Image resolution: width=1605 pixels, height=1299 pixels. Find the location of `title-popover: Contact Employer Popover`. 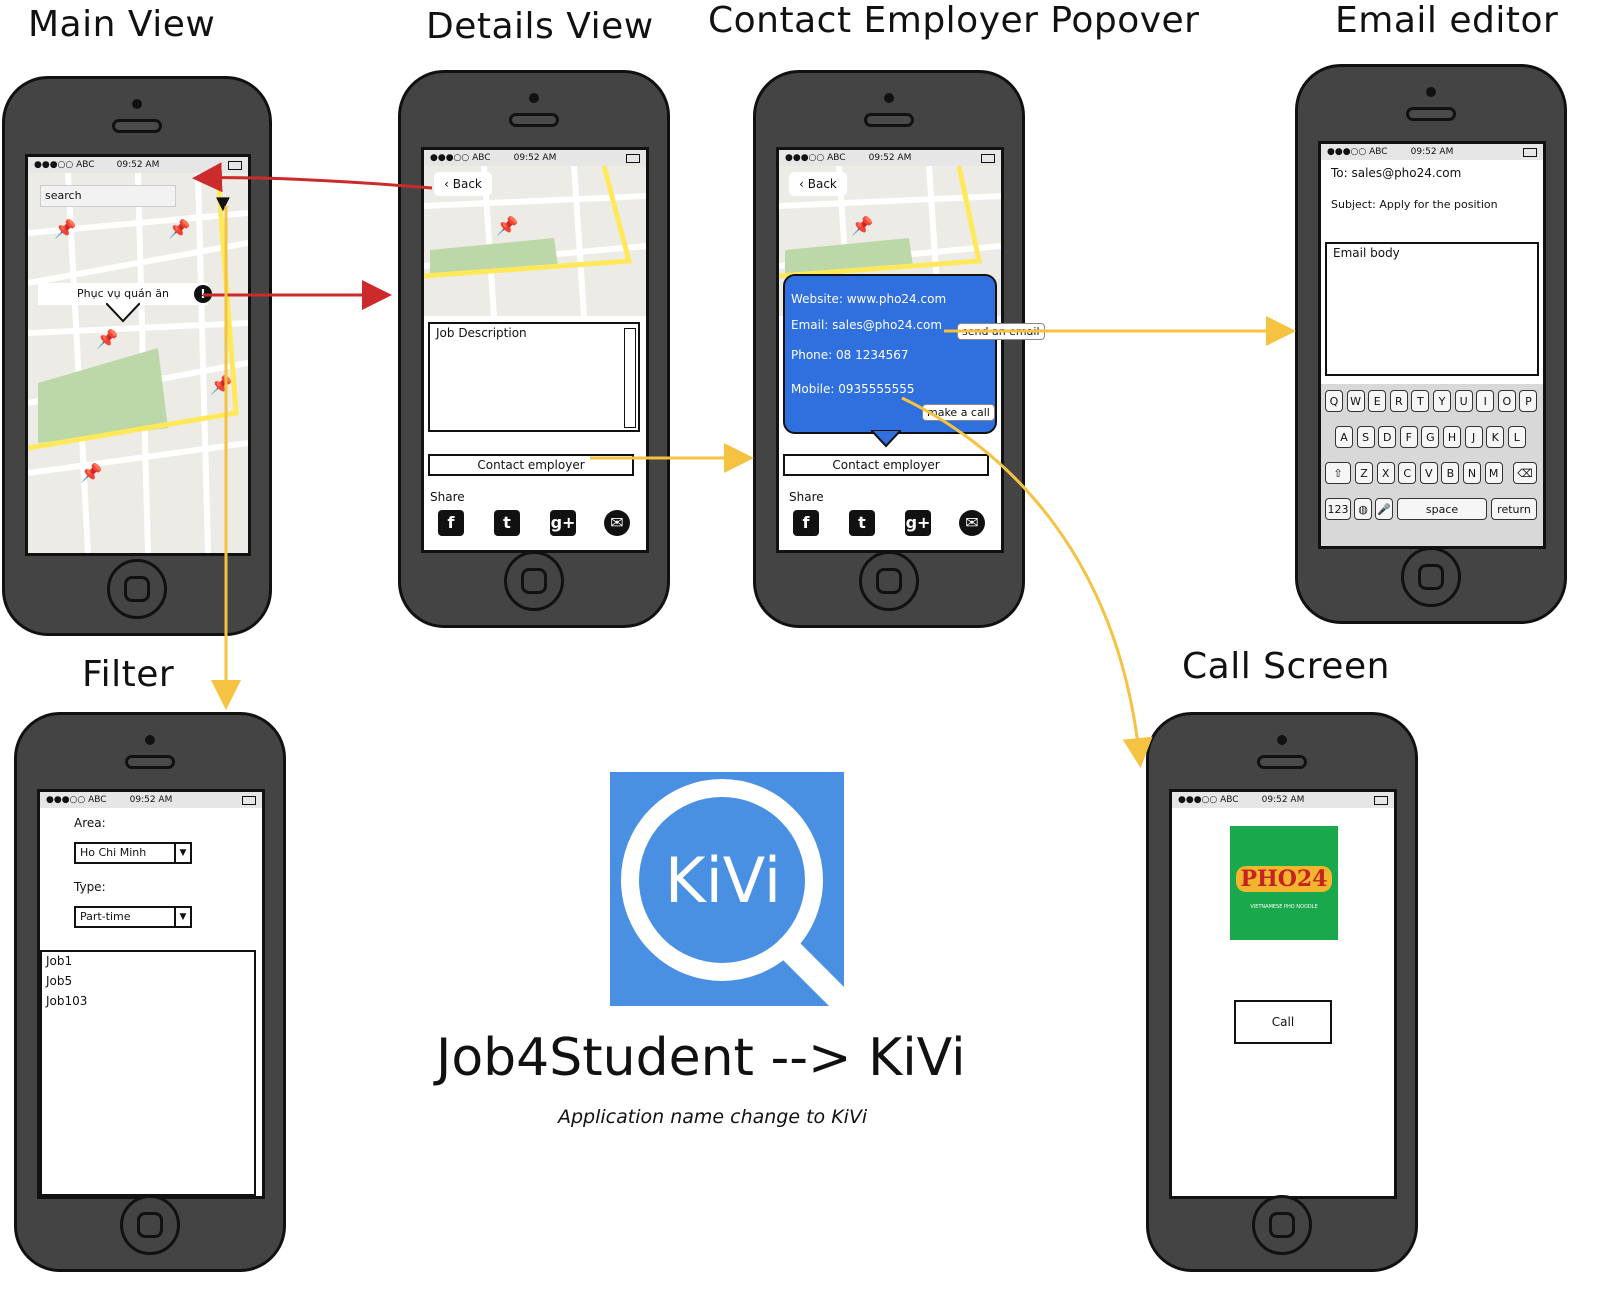

title-popover: Contact Employer Popover is located at coordinates (954, 20).